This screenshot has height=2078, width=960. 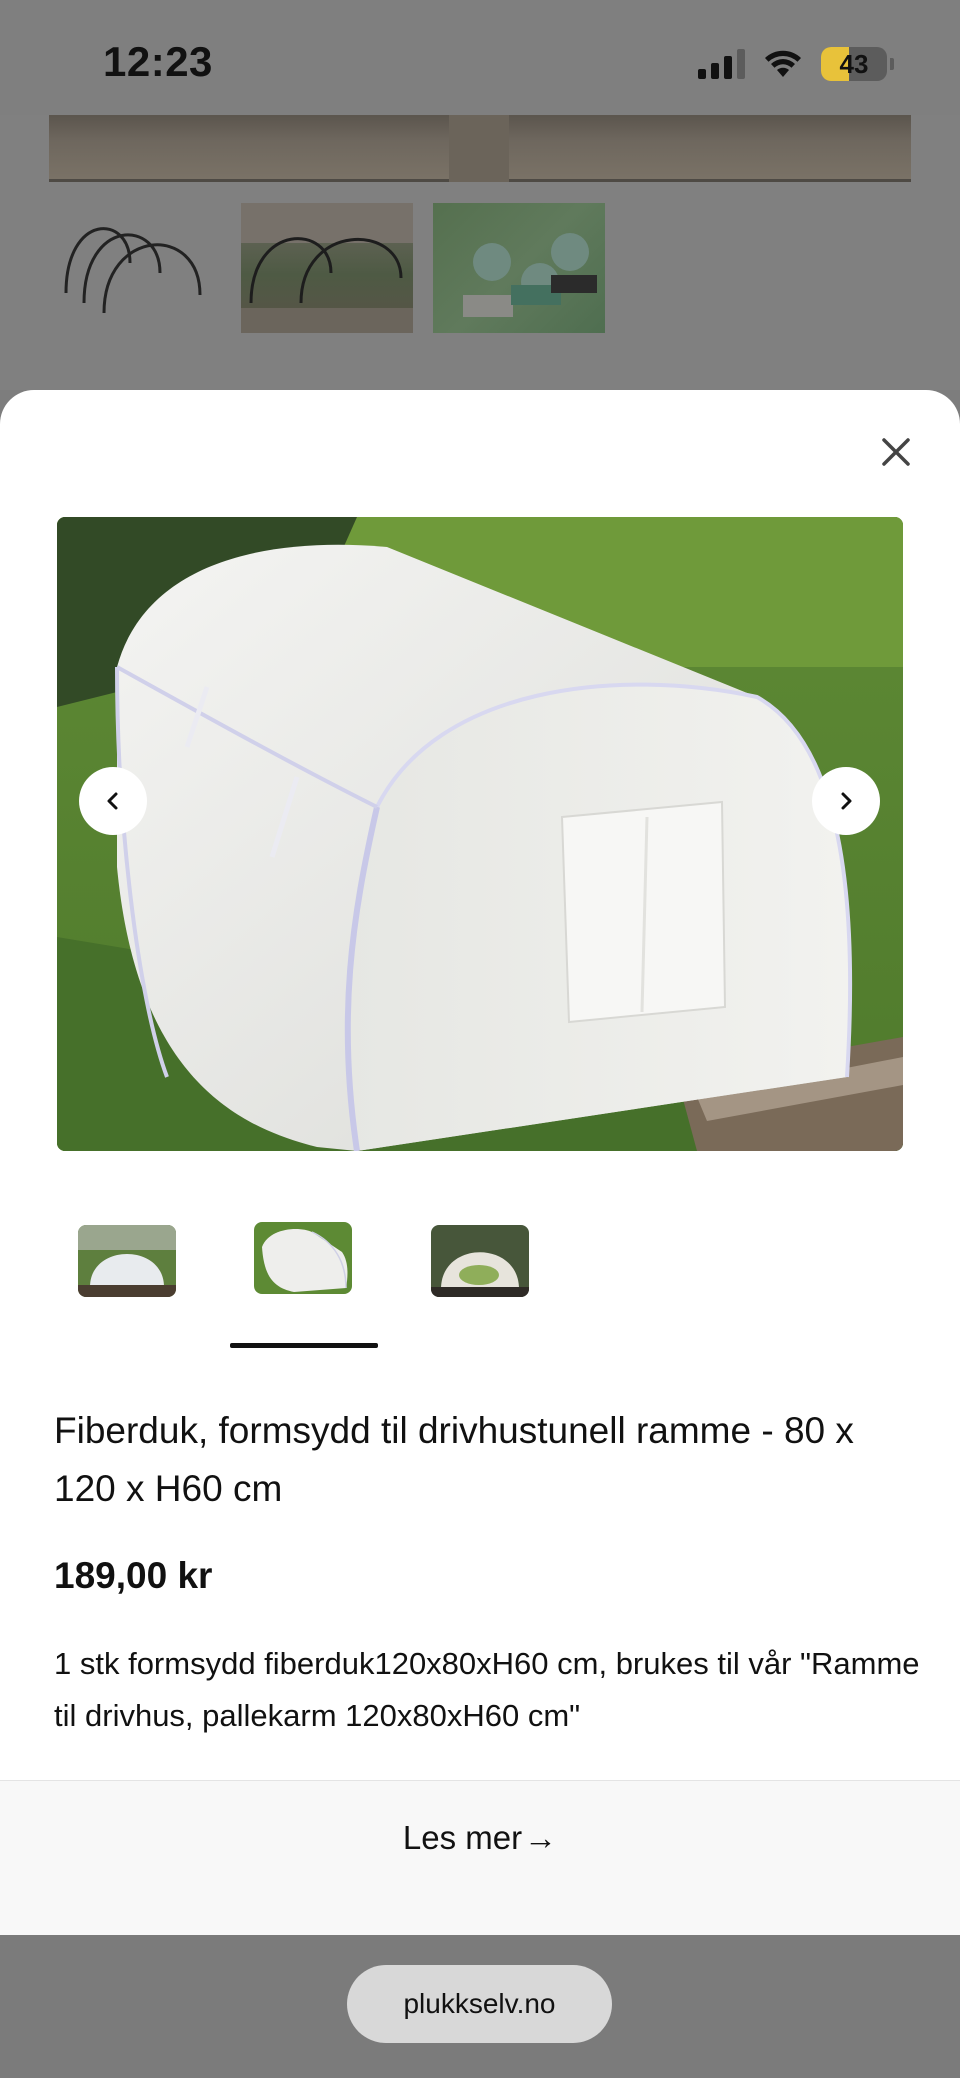 I want to click on fabric-colors-image, so click(x=519, y=268).